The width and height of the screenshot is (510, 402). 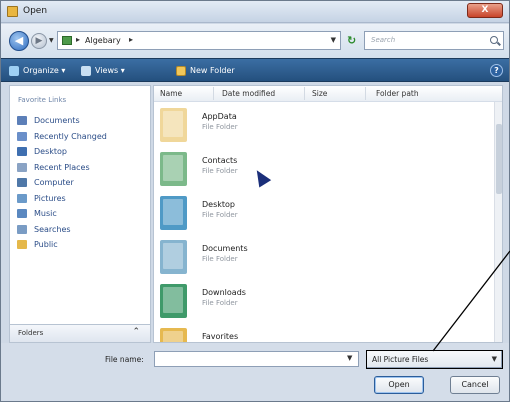 I want to click on sidebar-item-label: Pictures, so click(x=50, y=198).